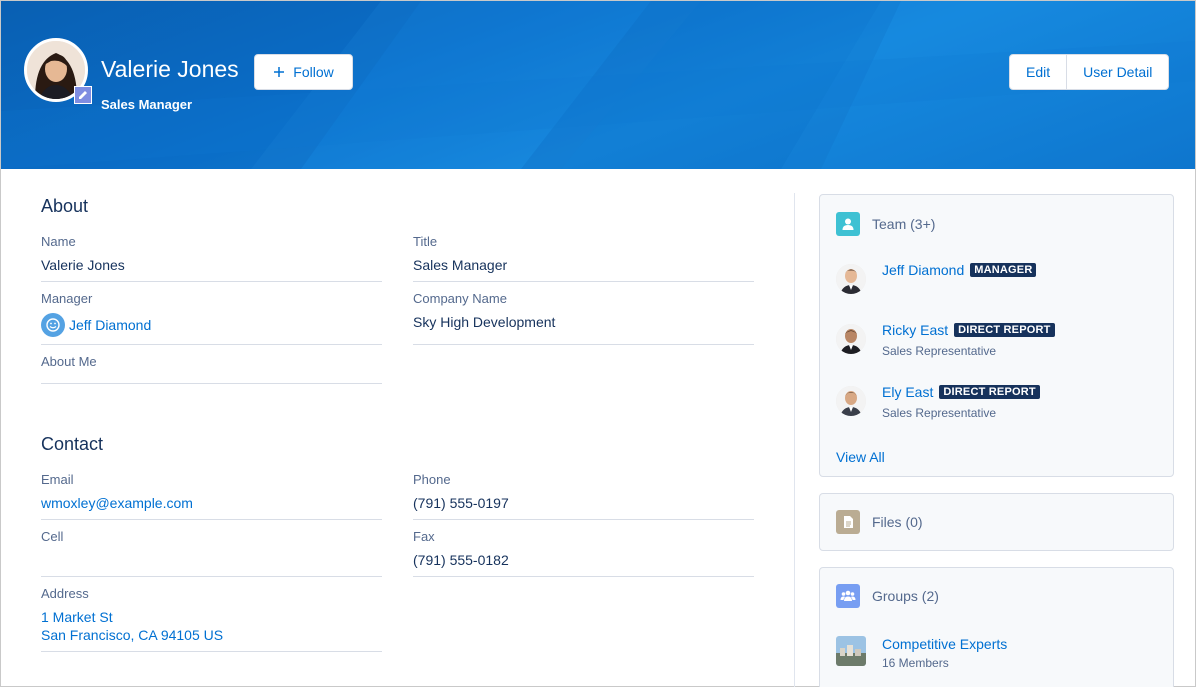 The width and height of the screenshot is (1196, 687). I want to click on groups-card-header: Groups (2), so click(887, 596).